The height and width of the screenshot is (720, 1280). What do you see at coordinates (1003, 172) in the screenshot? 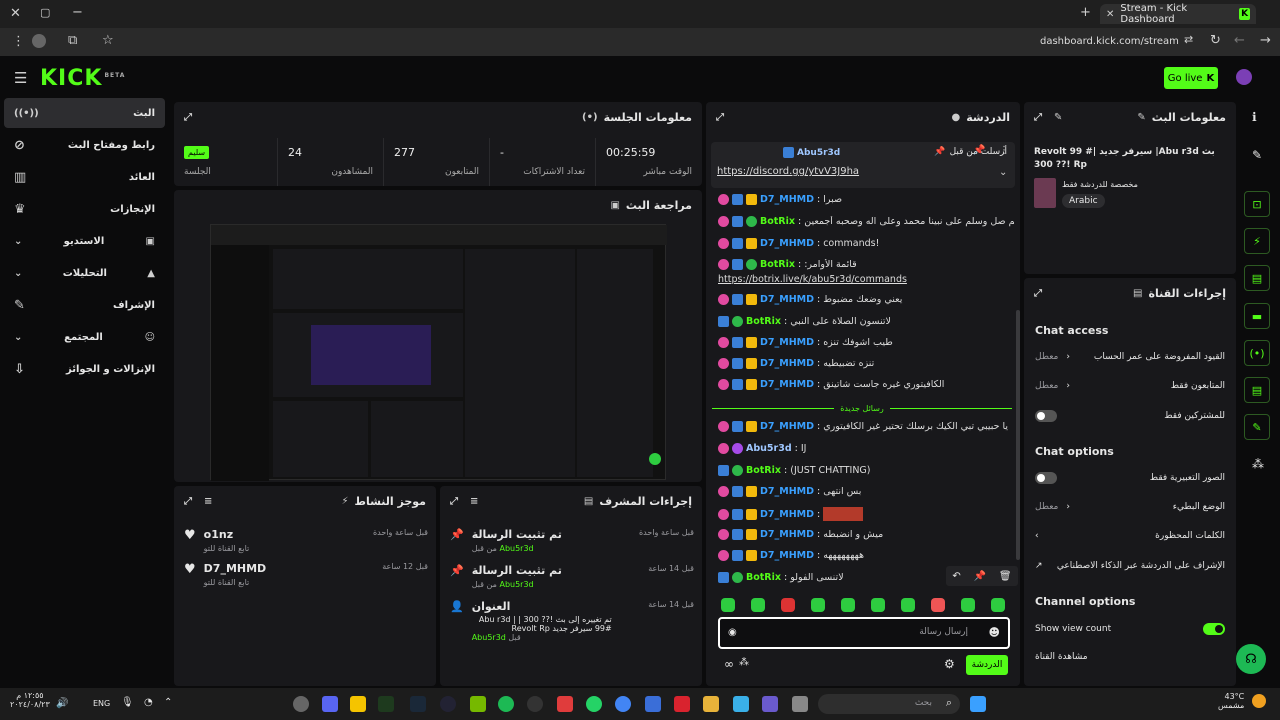
I see `chevron-down-icon: ⌄` at bounding box center [1003, 172].